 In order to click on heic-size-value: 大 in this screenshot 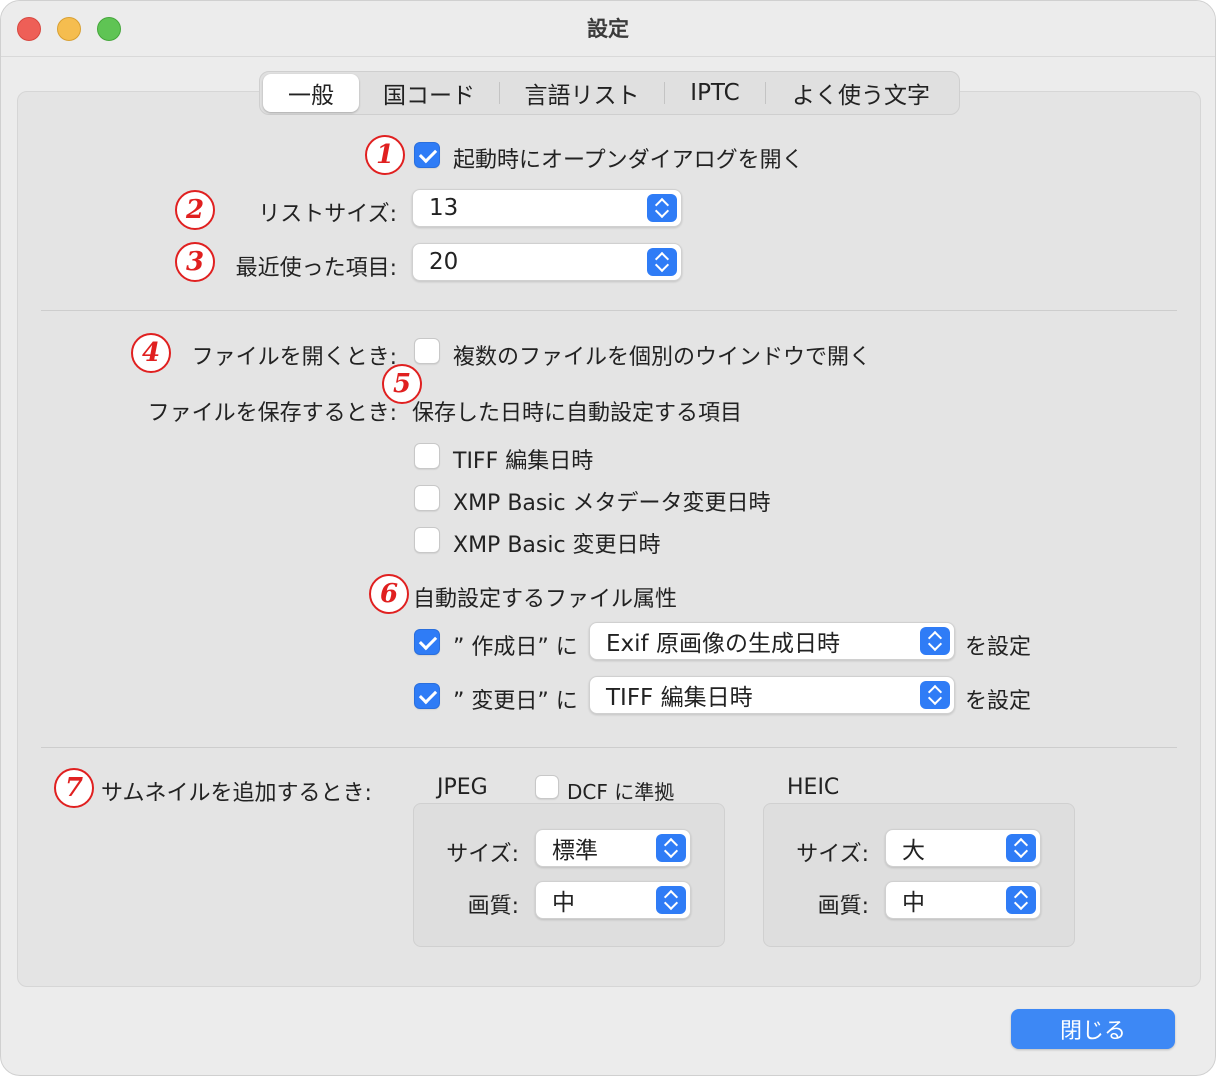, I will do `click(913, 851)`.